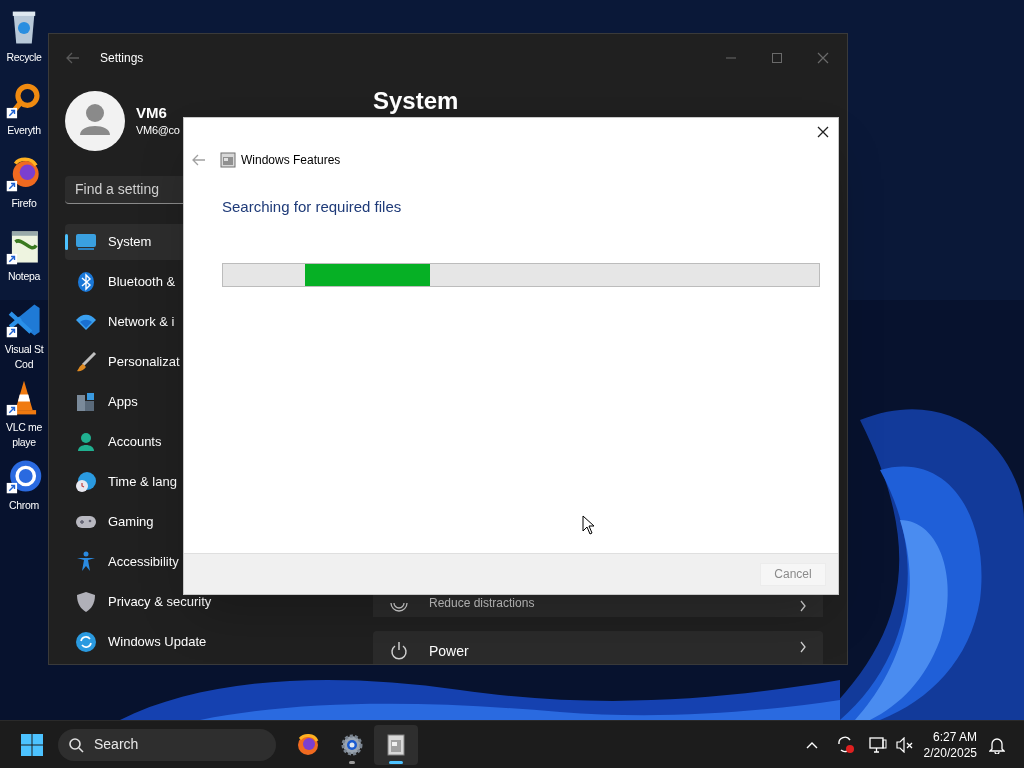 The width and height of the screenshot is (1024, 768). Describe the element at coordinates (213, 562) in the screenshot. I see `nav-item: Accessibility` at that location.